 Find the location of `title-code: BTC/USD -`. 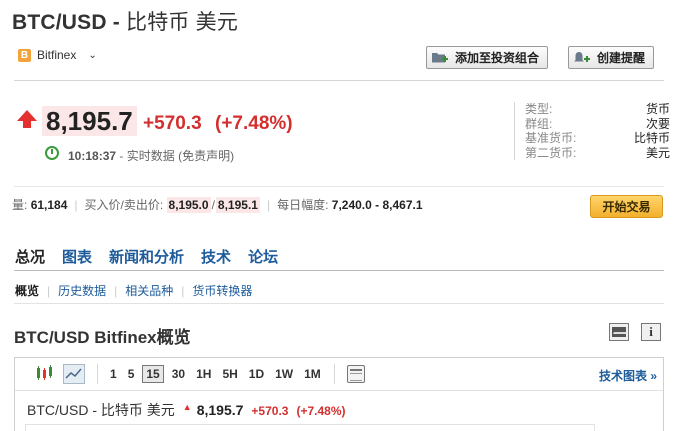

title-code: BTC/USD - is located at coordinates (66, 22).